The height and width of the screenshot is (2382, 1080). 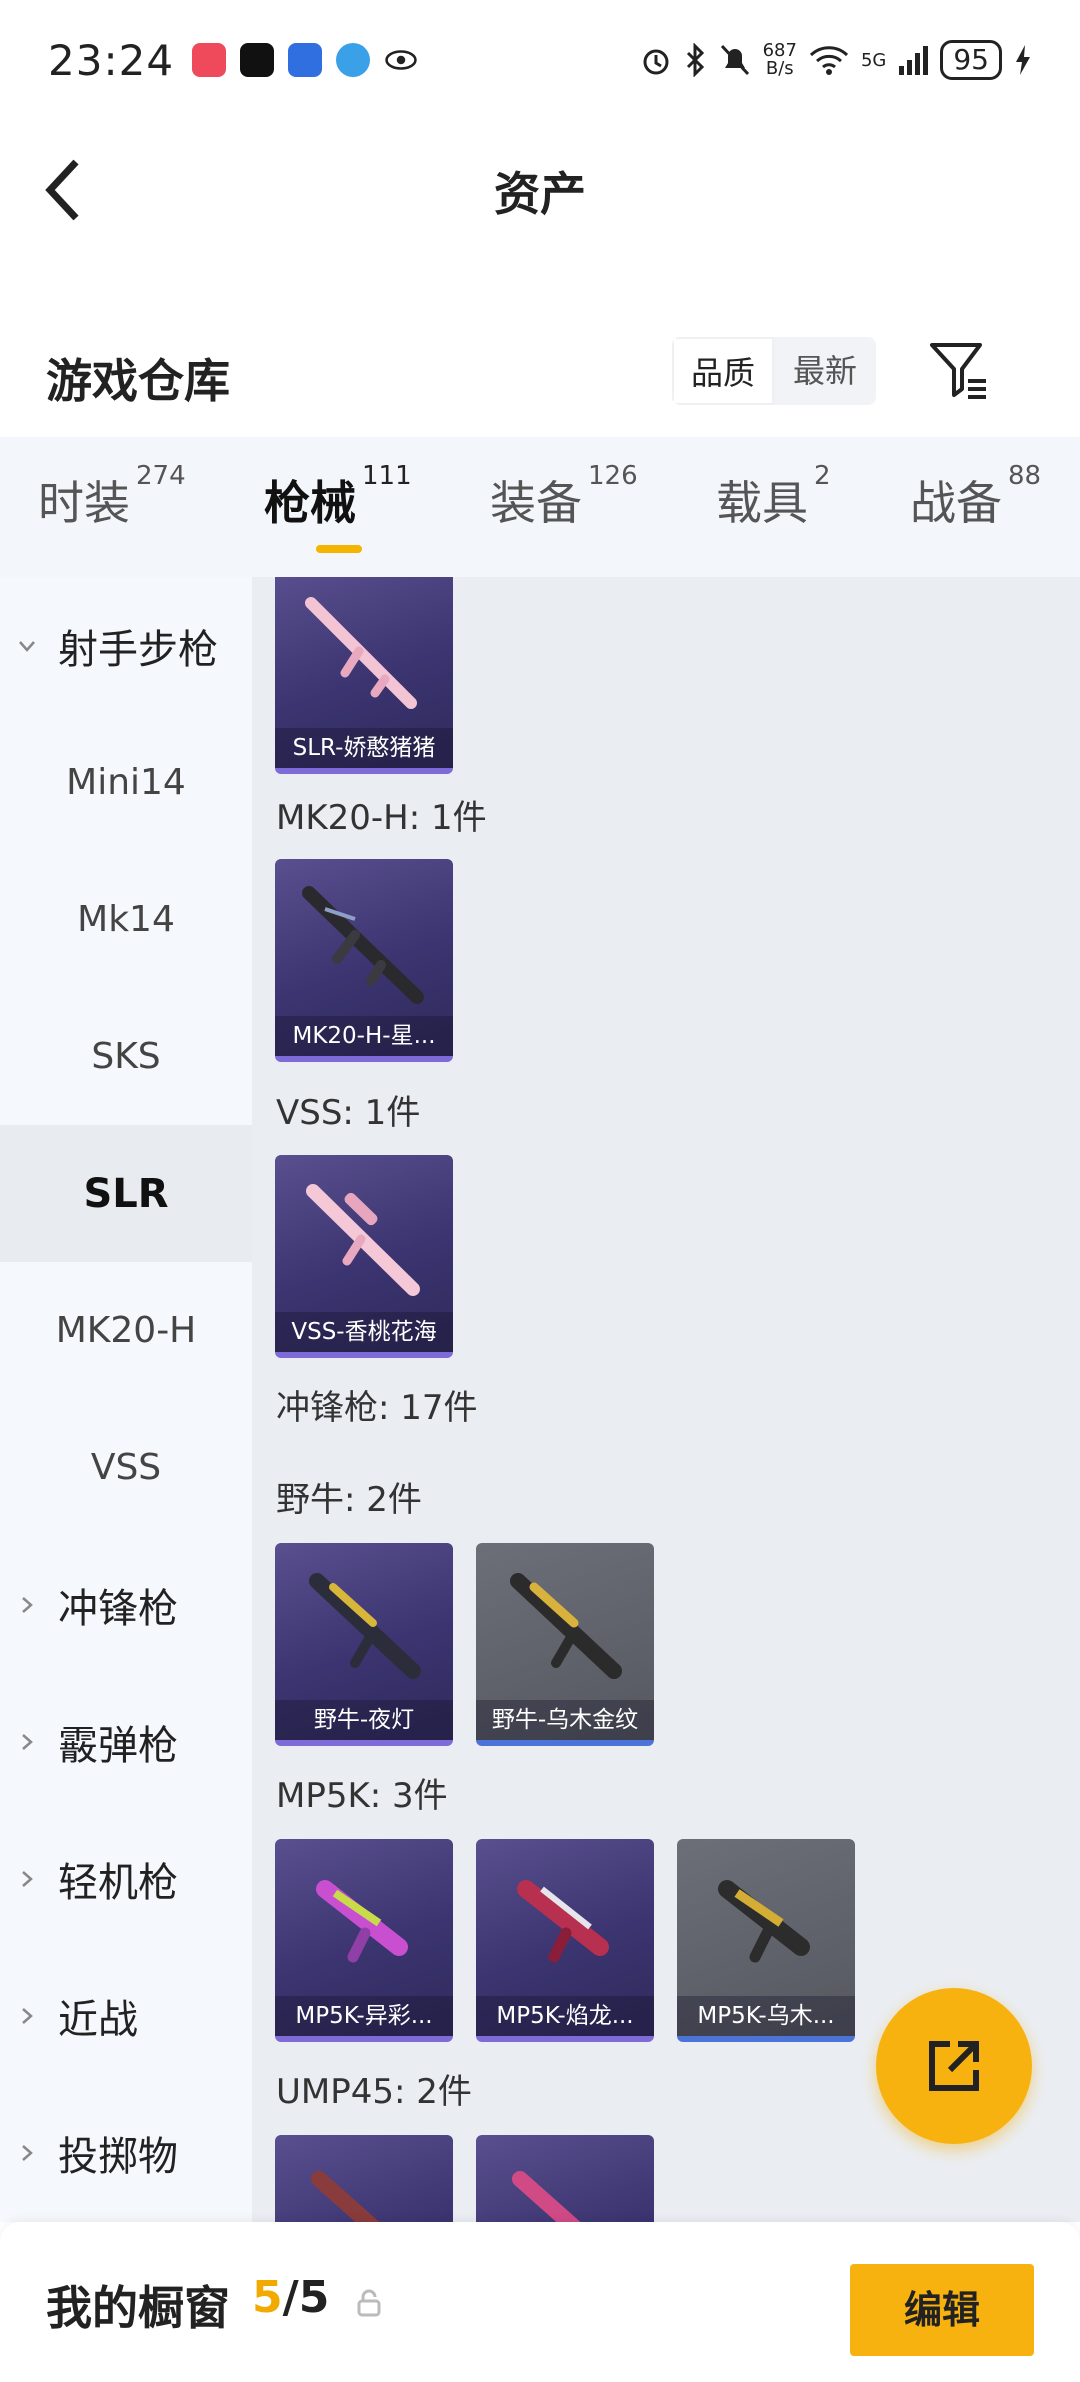 What do you see at coordinates (209, 60) in the screenshot?
I see `shopping-app-icon` at bounding box center [209, 60].